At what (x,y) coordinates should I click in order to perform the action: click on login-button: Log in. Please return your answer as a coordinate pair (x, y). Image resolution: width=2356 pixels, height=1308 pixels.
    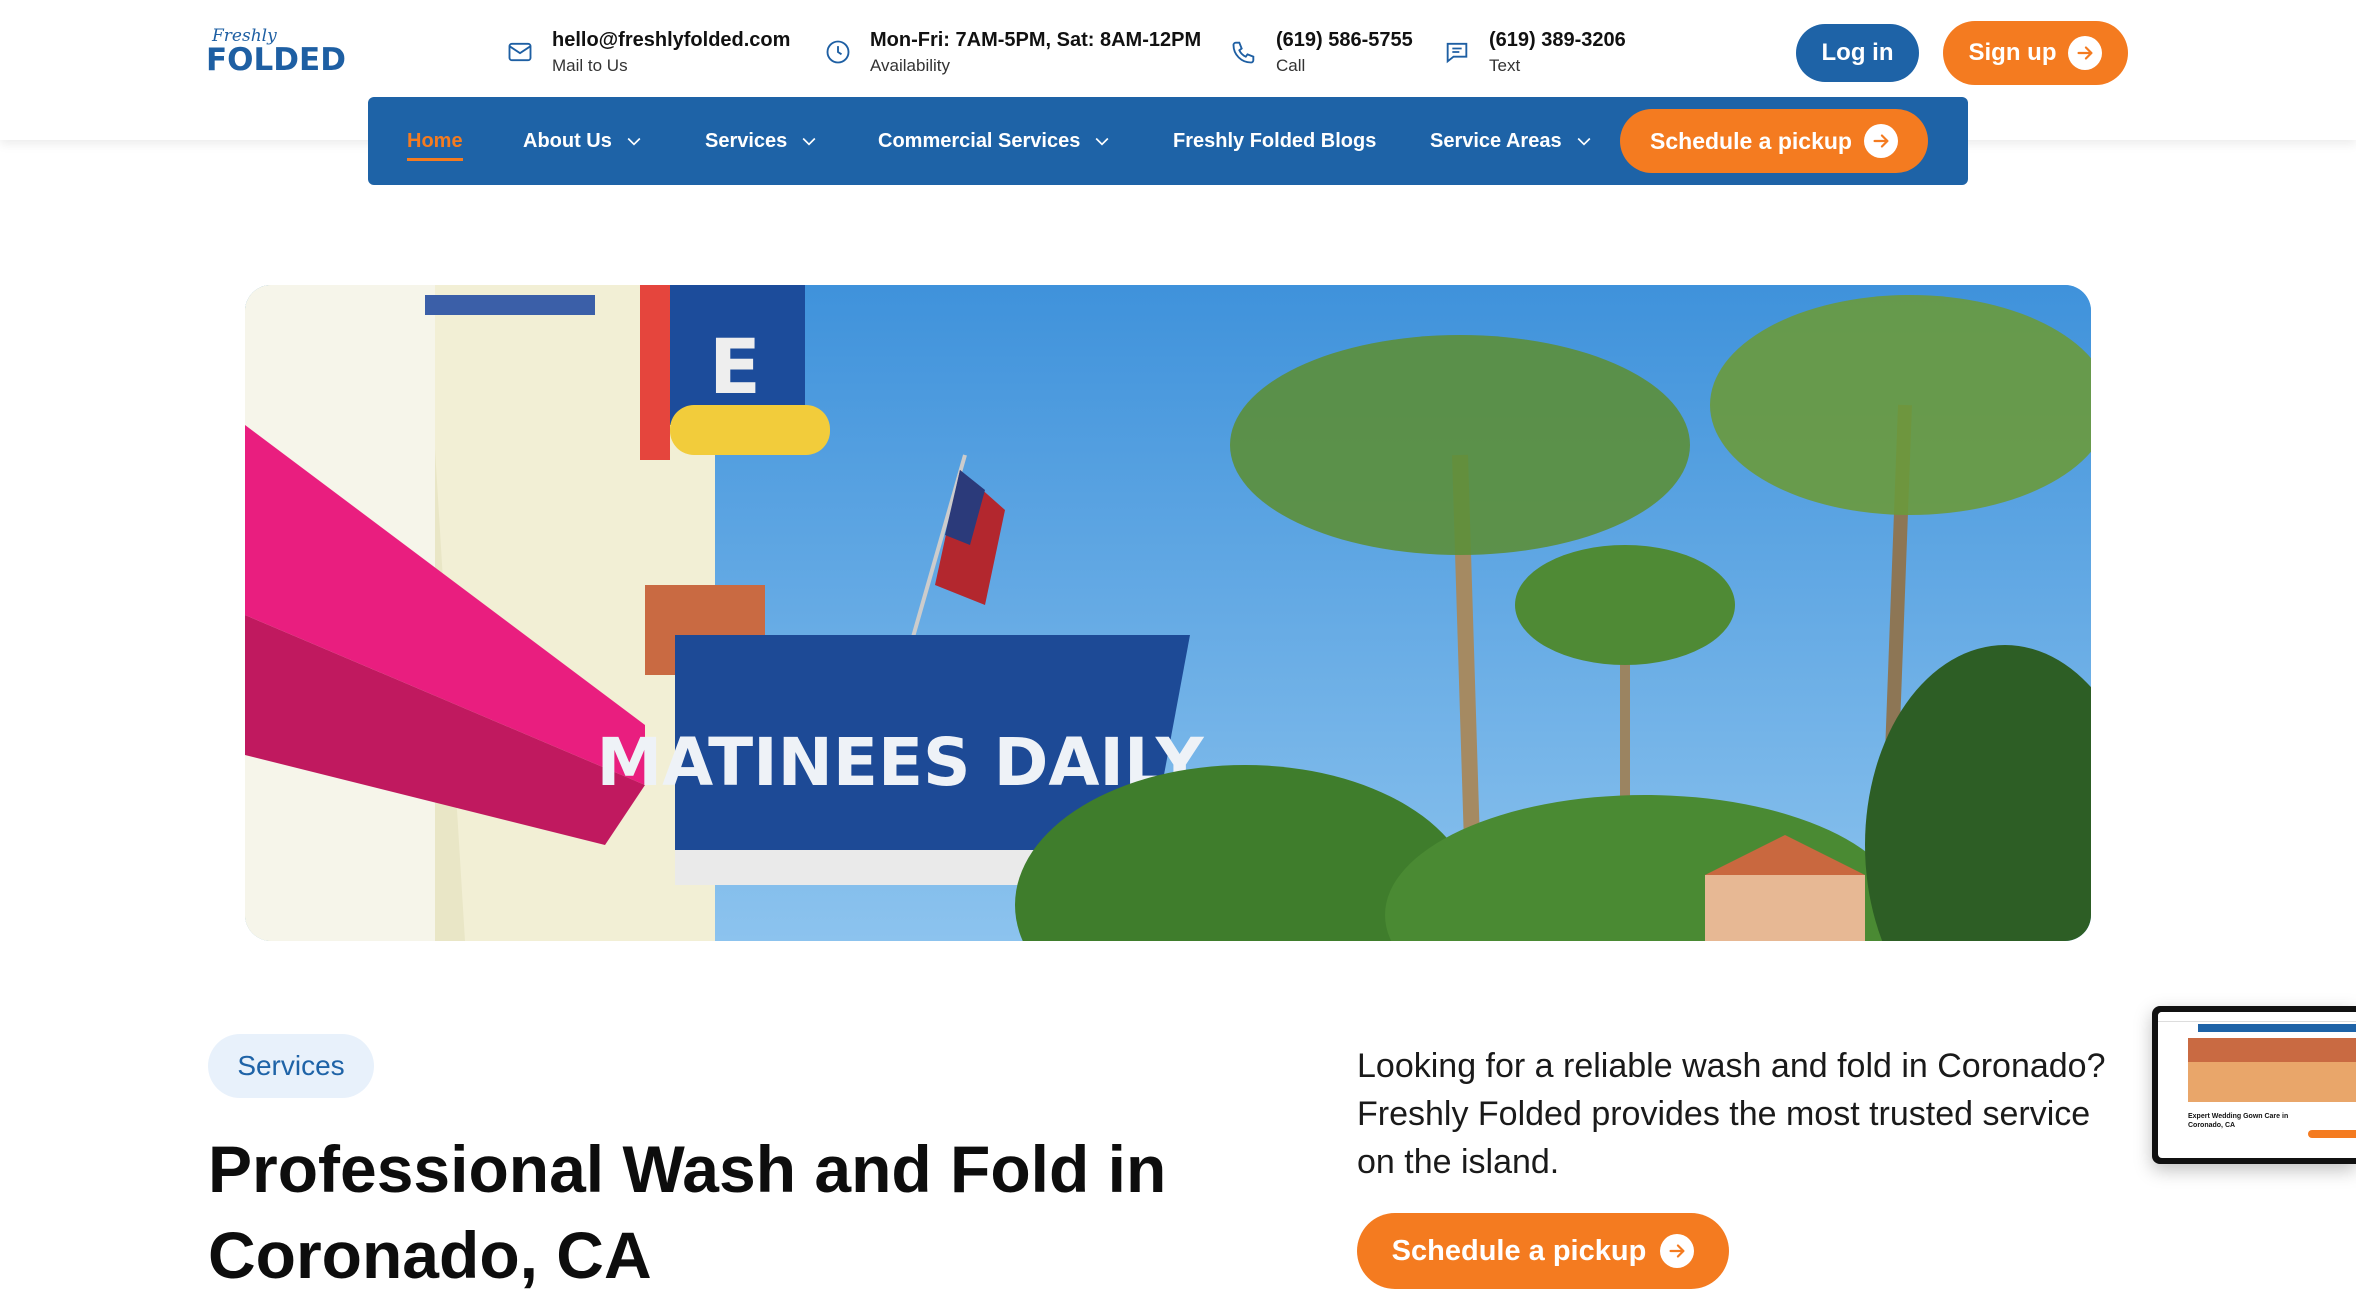
    Looking at the image, I should click on (1857, 53).